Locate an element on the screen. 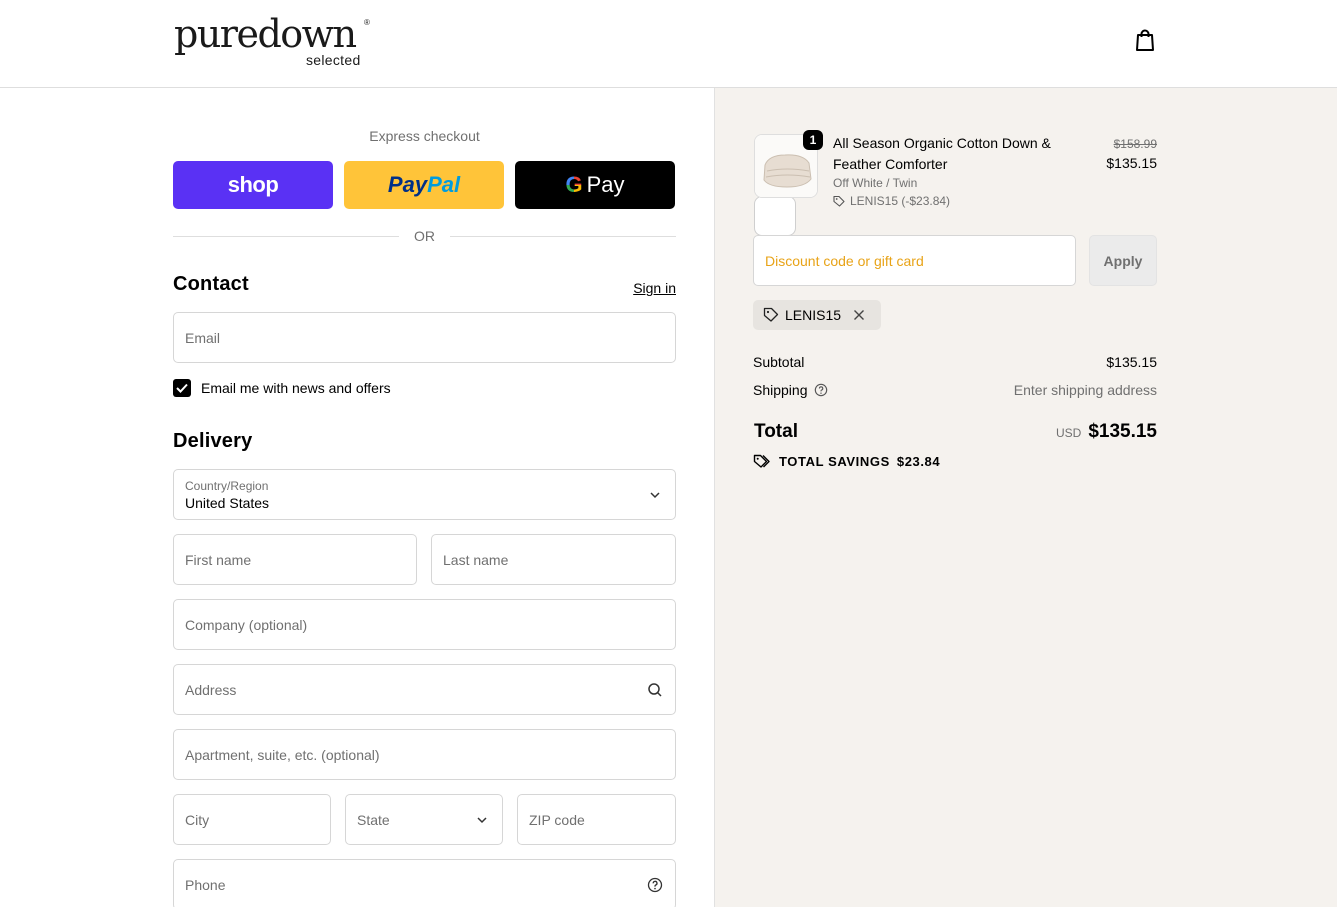 Image resolution: width=1337 pixels, height=907 pixels. shipping-label: Shipping is located at coordinates (780, 390).